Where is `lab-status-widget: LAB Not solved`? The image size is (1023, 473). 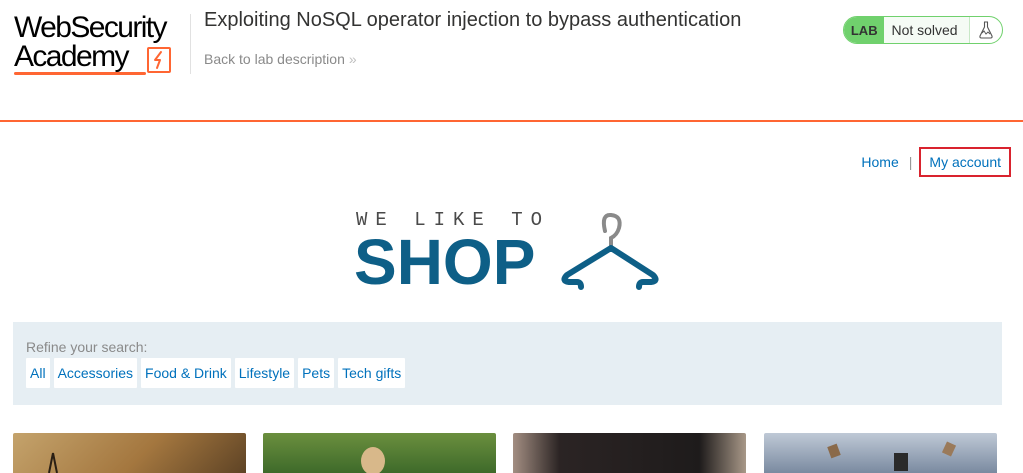
lab-status-widget: LAB Not solved is located at coordinates (923, 30).